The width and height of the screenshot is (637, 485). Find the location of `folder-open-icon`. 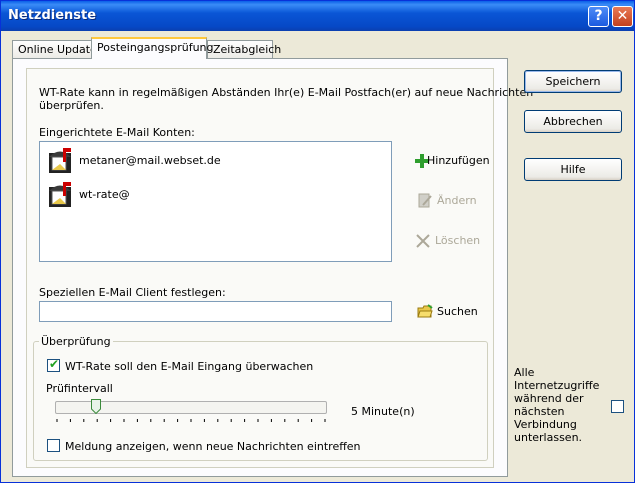

folder-open-icon is located at coordinates (425, 311).